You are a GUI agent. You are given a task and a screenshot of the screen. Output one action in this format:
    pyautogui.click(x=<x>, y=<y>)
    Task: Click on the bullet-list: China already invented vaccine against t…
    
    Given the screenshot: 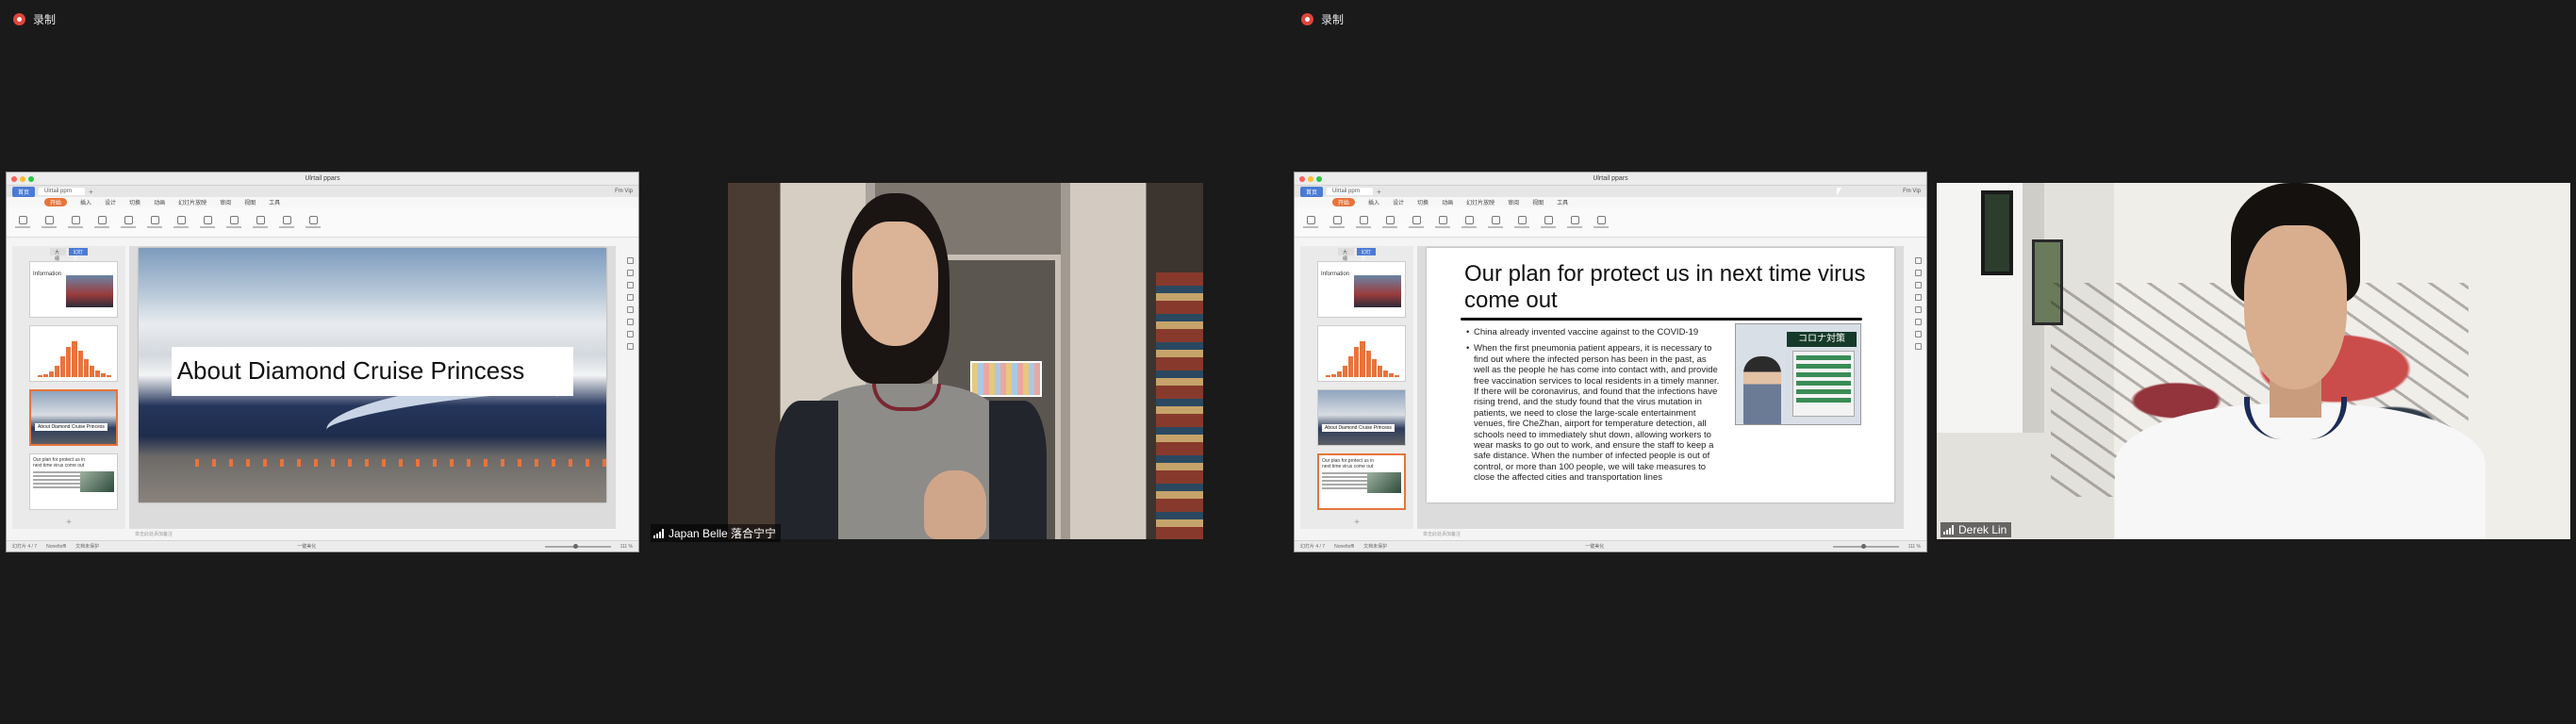 What is the action you would take?
    pyautogui.click(x=1593, y=408)
    